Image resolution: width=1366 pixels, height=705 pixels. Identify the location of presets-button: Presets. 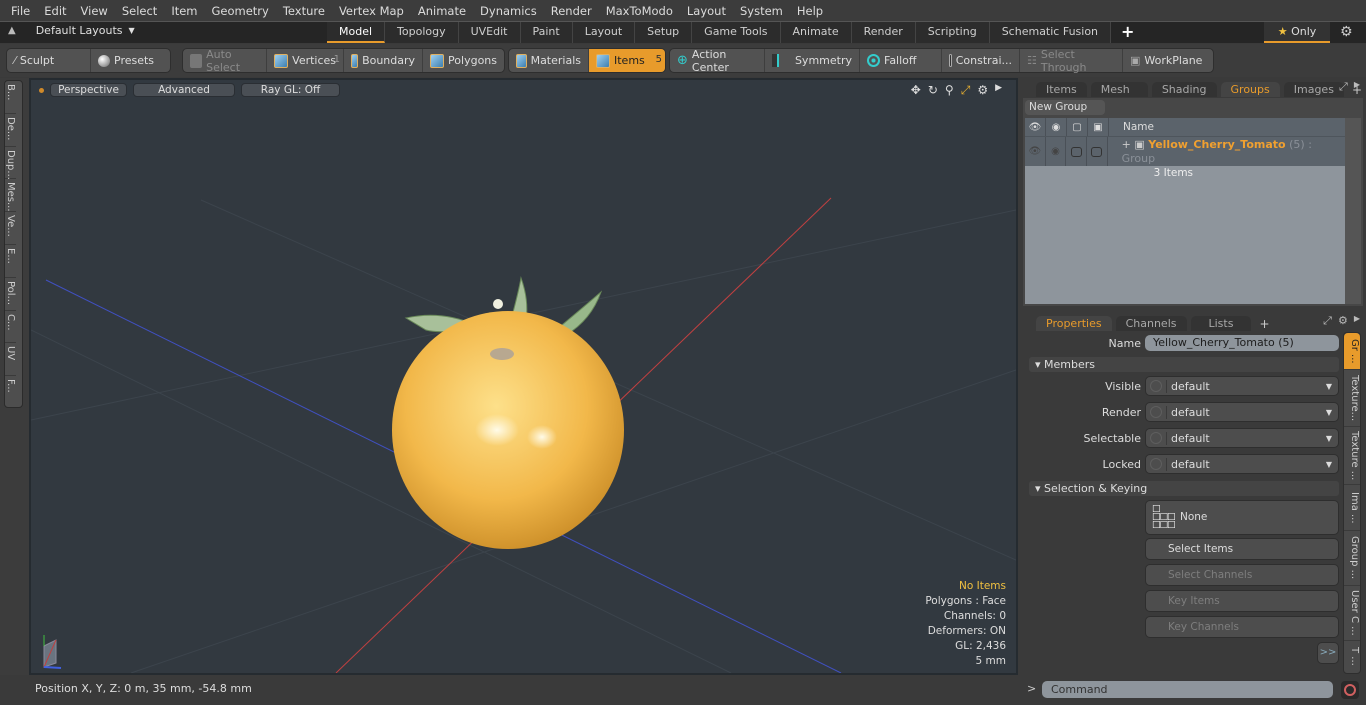
(126, 60).